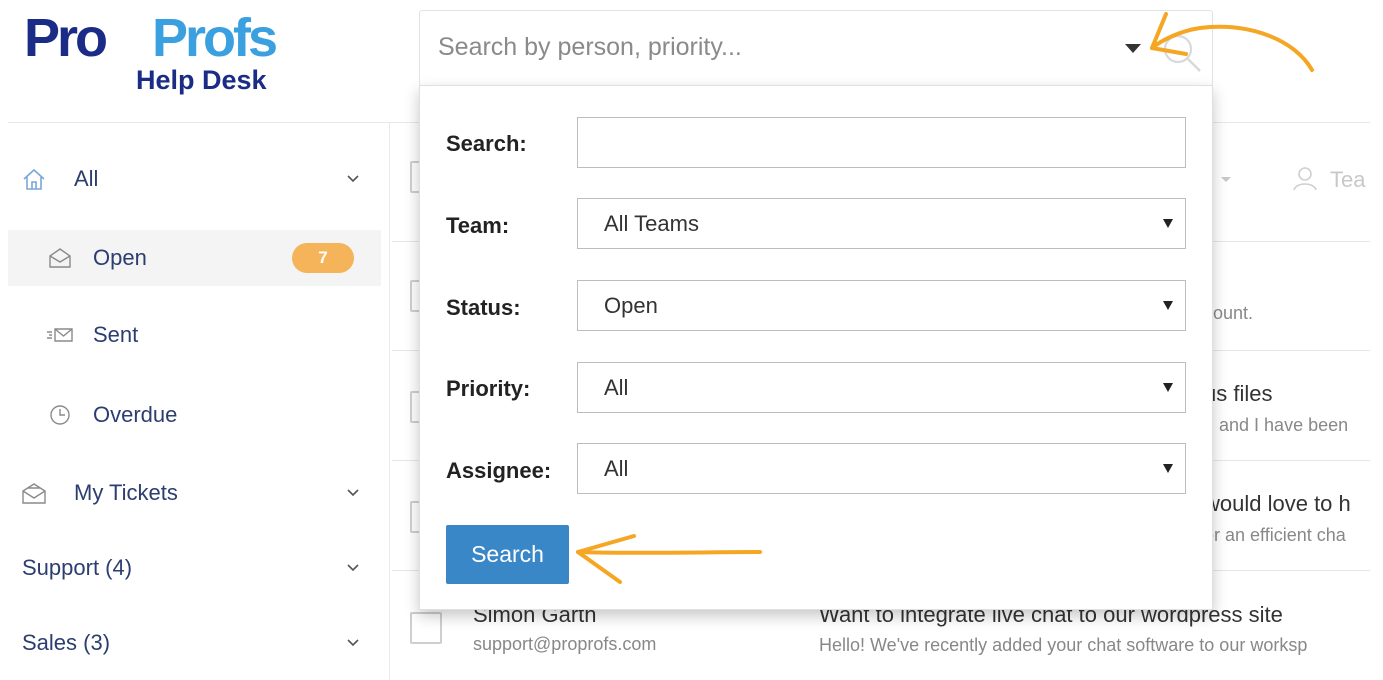 The image size is (1383, 680). I want to click on proprofs-logo: Pro Profs Help Desk, so click(159, 56).